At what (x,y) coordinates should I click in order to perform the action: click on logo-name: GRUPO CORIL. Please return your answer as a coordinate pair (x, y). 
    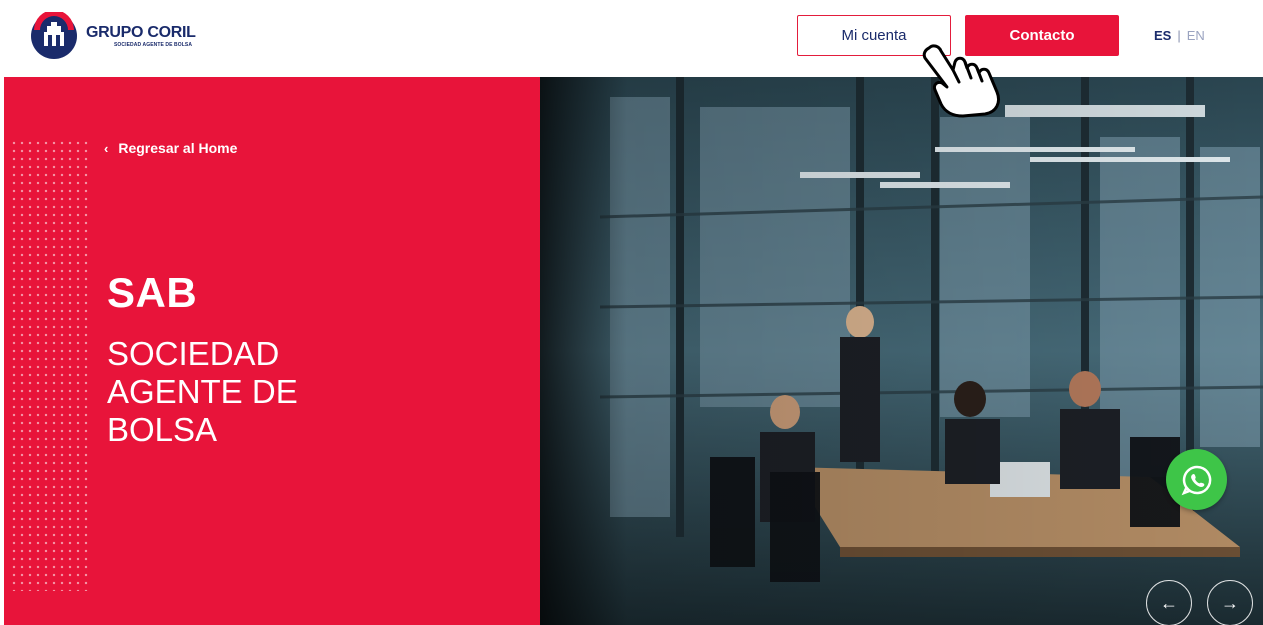
    Looking at the image, I should click on (141, 32).